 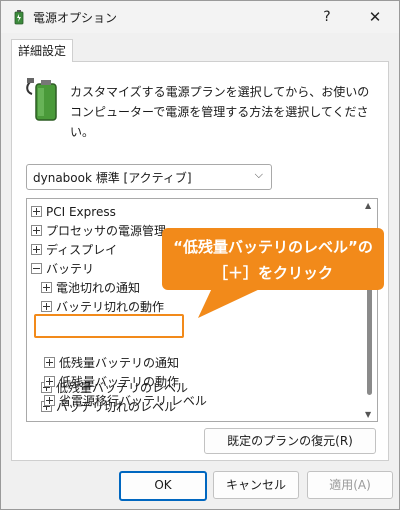 What do you see at coordinates (133, 401) in the screenshot?
I see `tree-item-label: 省電源移行バッテリ レベル` at bounding box center [133, 401].